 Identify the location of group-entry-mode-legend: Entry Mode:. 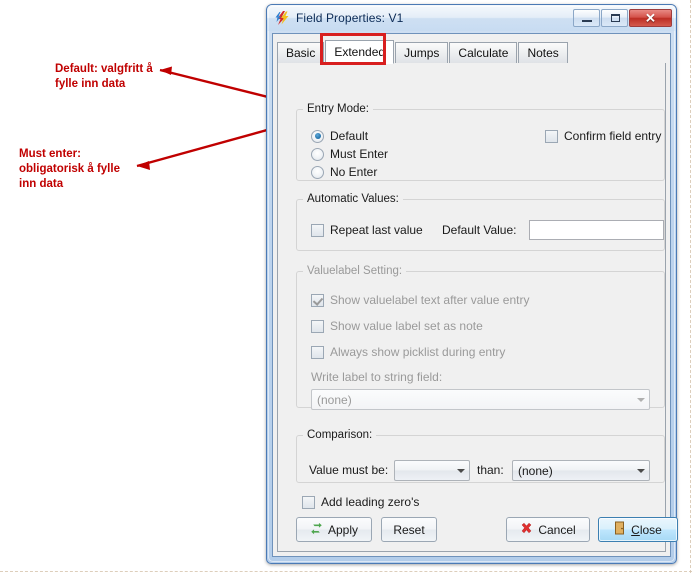
(338, 109).